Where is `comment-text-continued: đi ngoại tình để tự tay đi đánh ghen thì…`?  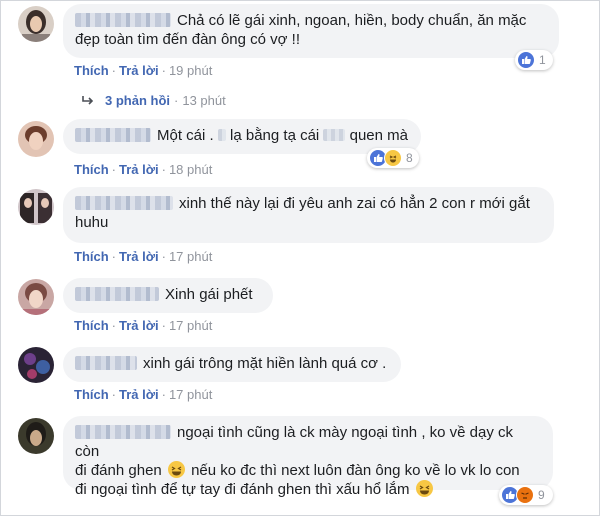 comment-text-continued: đi ngoại tình để tự tay đi đánh ghen thì… is located at coordinates (242, 489).